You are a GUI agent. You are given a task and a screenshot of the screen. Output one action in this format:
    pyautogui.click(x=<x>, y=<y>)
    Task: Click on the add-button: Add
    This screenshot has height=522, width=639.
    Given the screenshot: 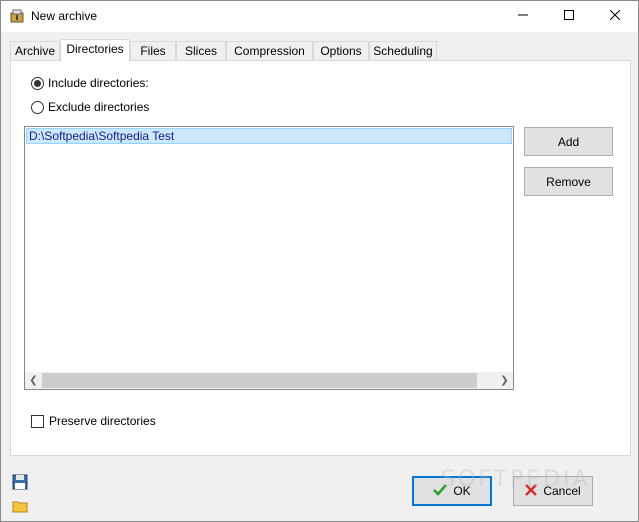 What is the action you would take?
    pyautogui.click(x=568, y=141)
    